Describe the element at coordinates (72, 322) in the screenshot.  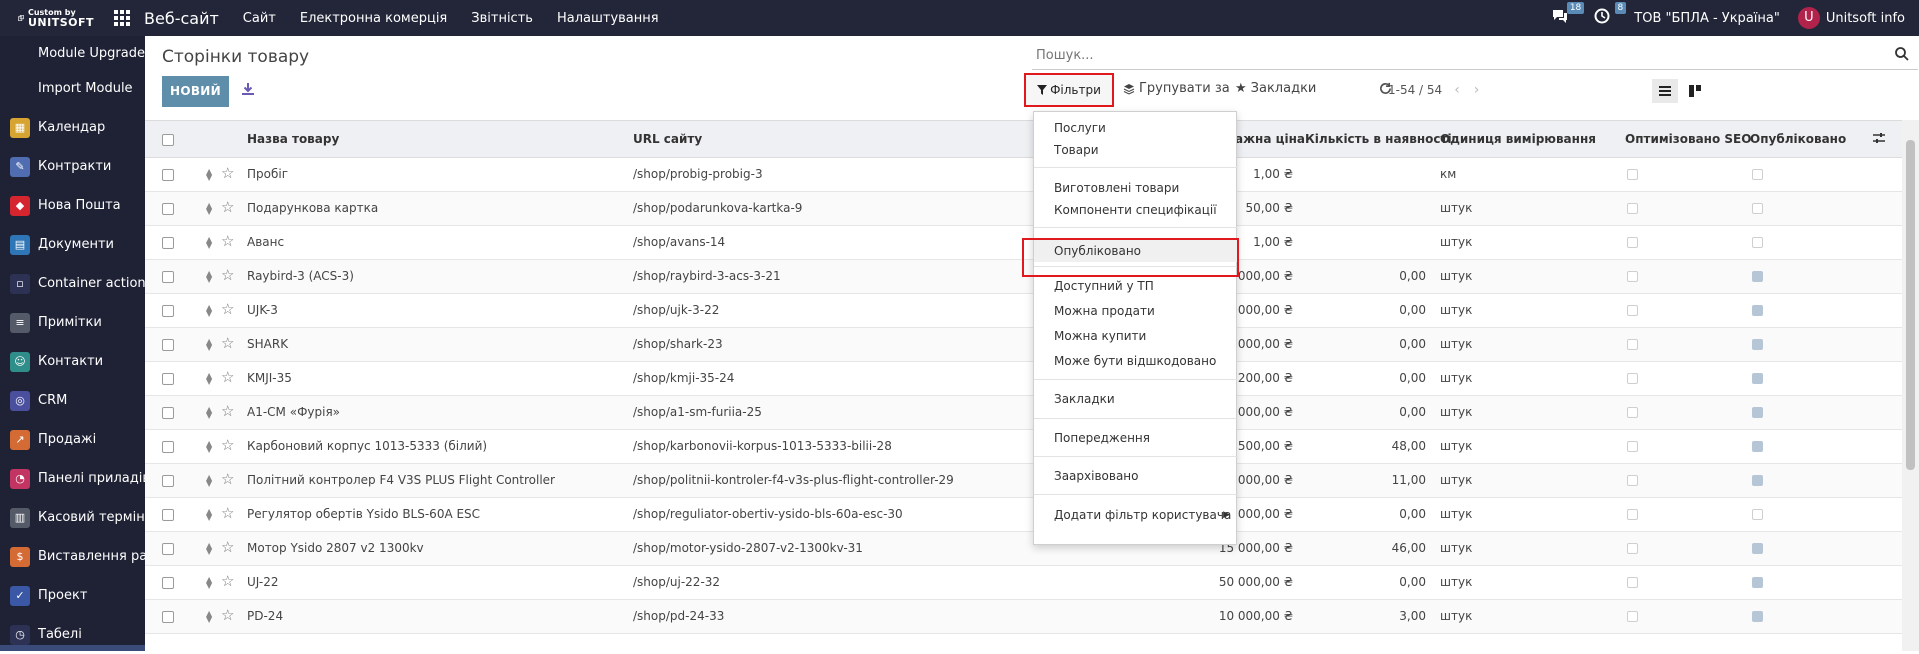
I see `sidebar-item-notes: ≡ Примітки` at that location.